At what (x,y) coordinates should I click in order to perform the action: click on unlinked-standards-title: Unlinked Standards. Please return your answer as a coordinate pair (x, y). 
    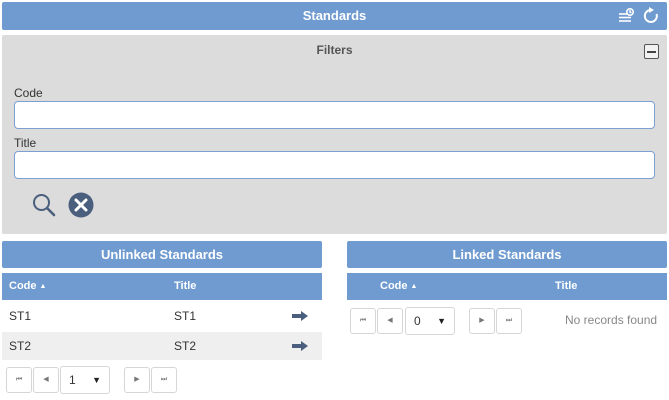
    Looking at the image, I should click on (162, 254).